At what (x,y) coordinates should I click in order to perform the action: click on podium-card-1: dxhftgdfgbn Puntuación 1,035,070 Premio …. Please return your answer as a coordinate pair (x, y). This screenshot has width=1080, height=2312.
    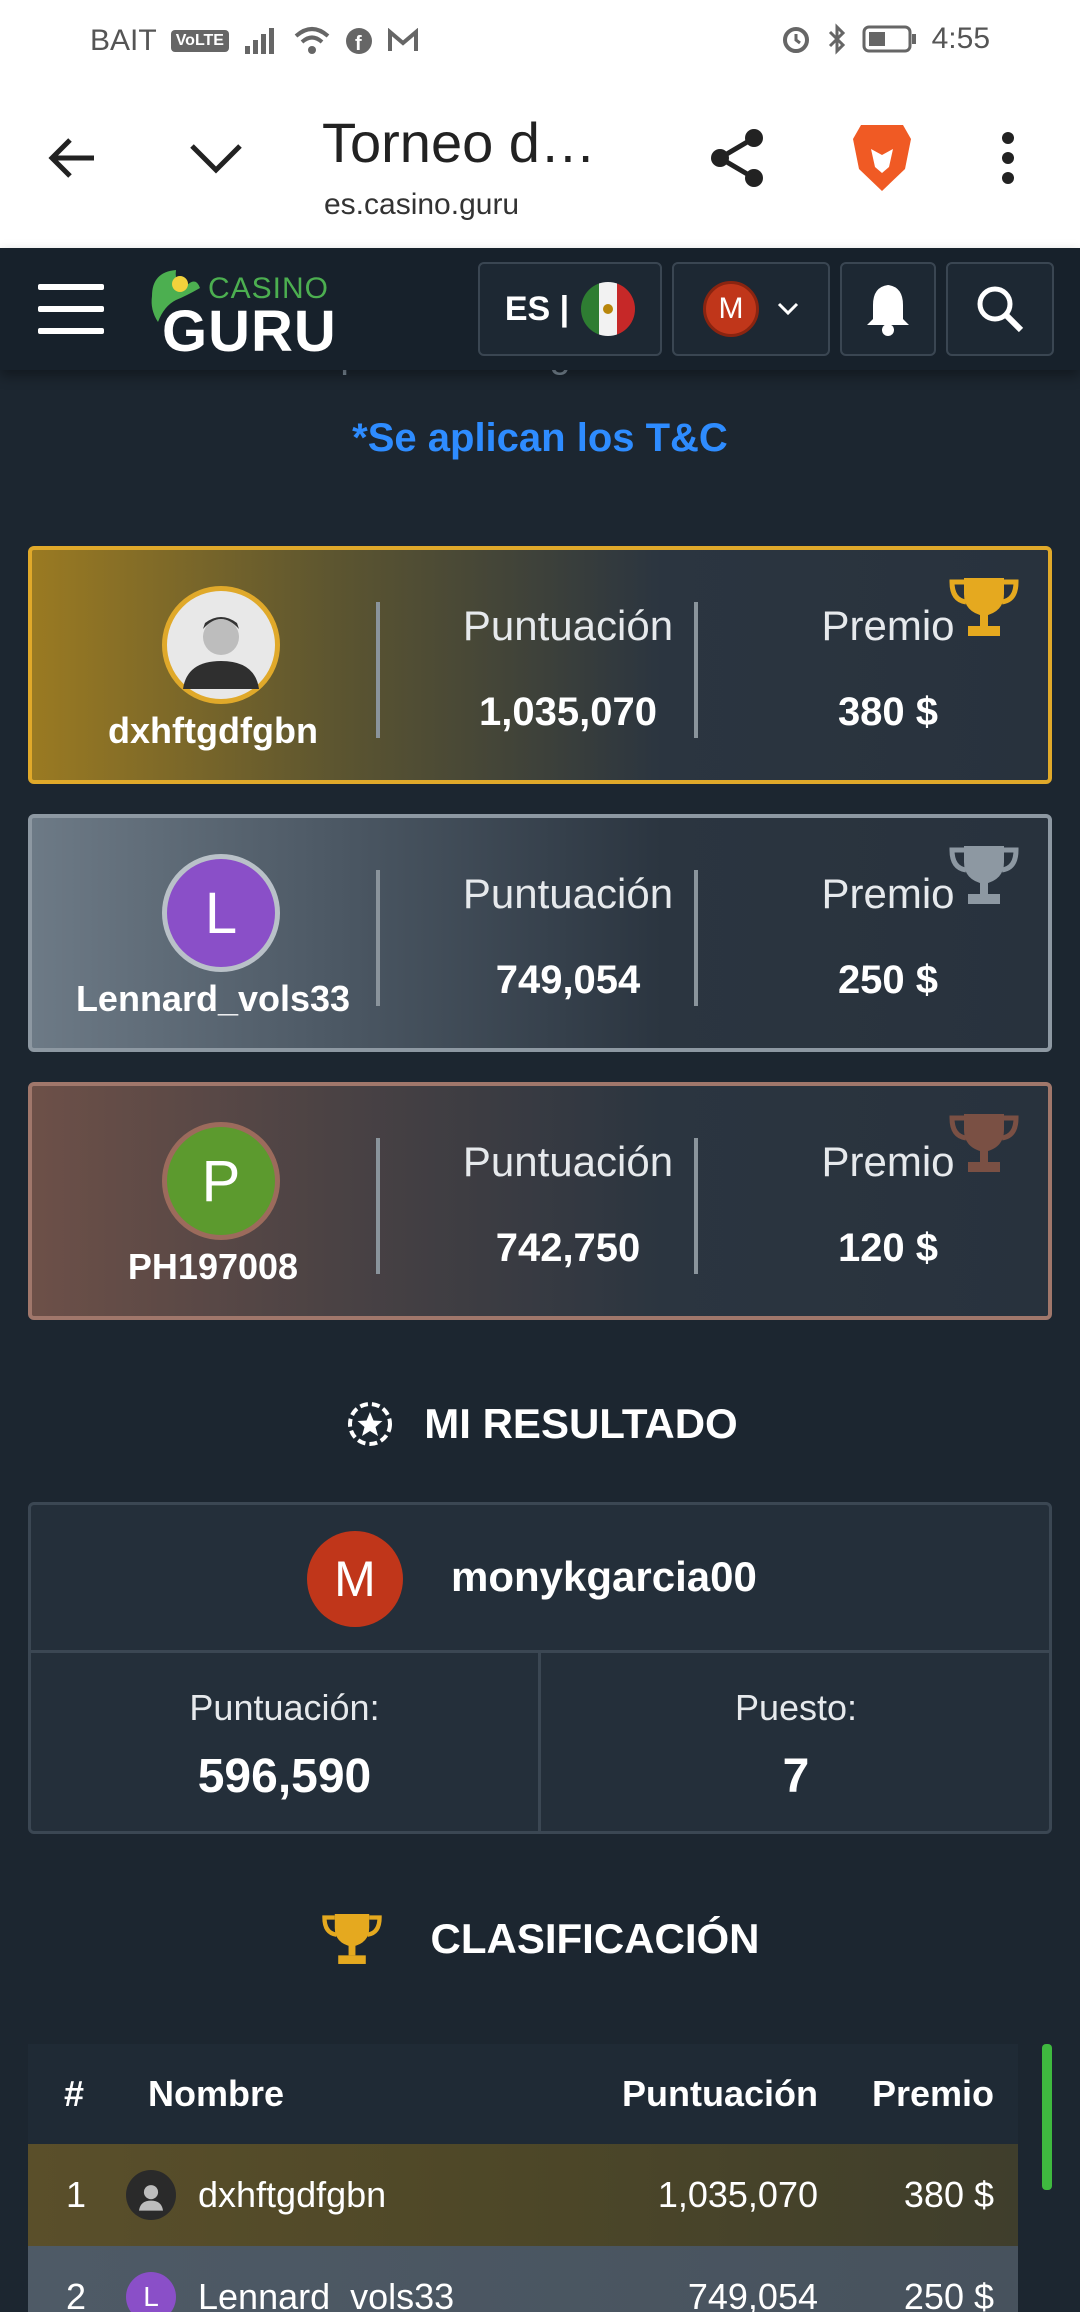
    Looking at the image, I should click on (540, 665).